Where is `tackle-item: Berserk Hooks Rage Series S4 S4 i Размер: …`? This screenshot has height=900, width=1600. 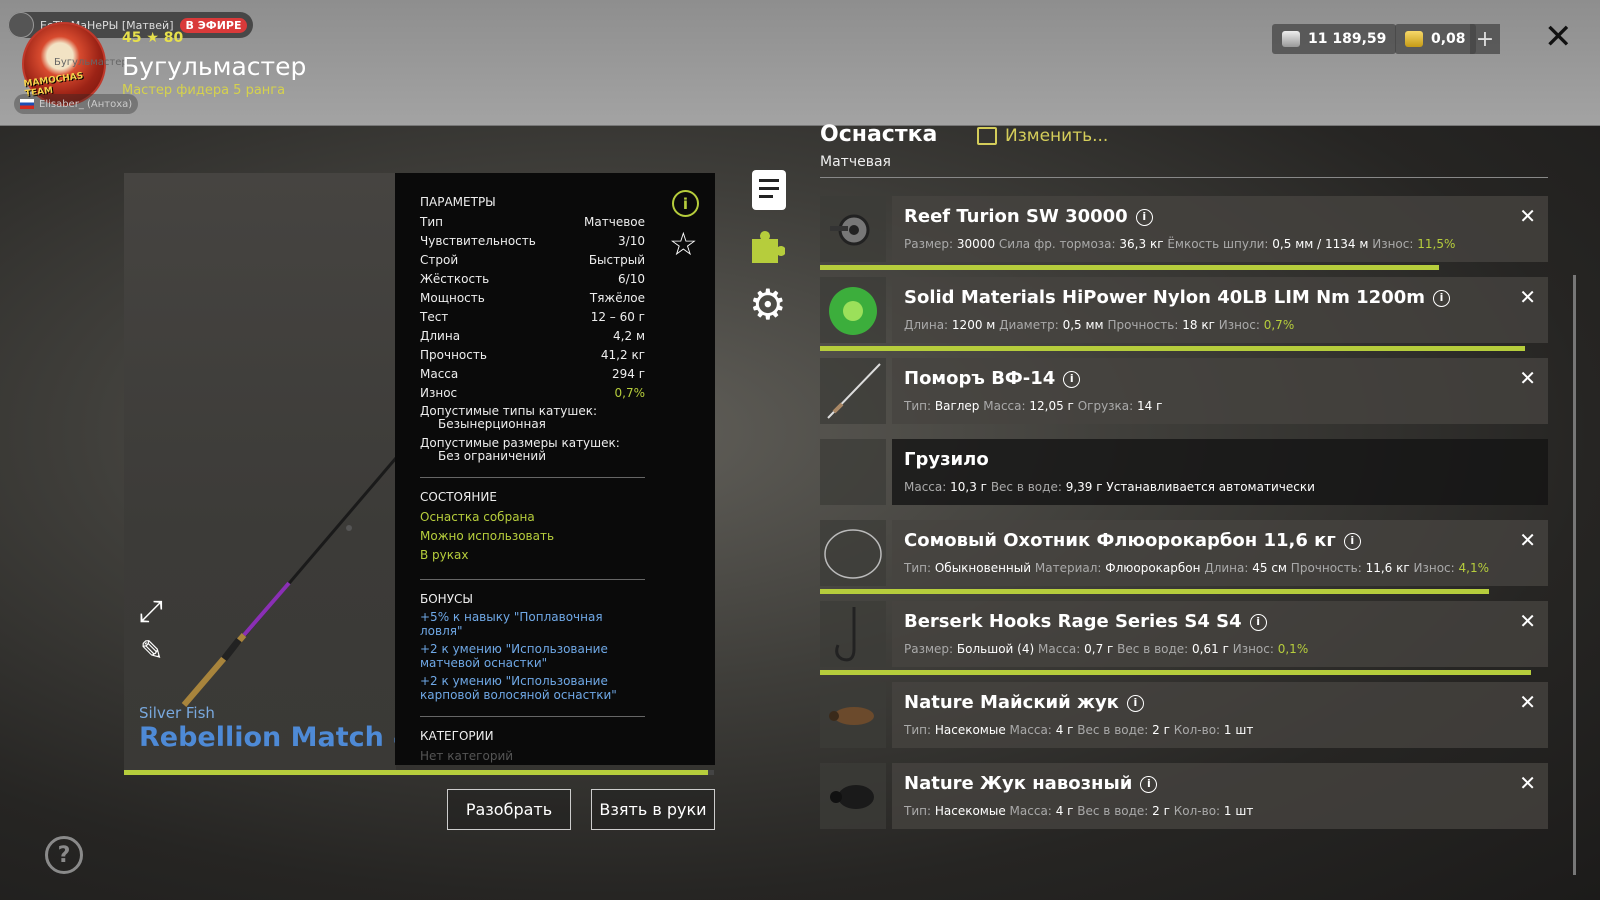
tackle-item: Berserk Hooks Rage Series S4 S4 i Размер: … is located at coordinates (1184, 638).